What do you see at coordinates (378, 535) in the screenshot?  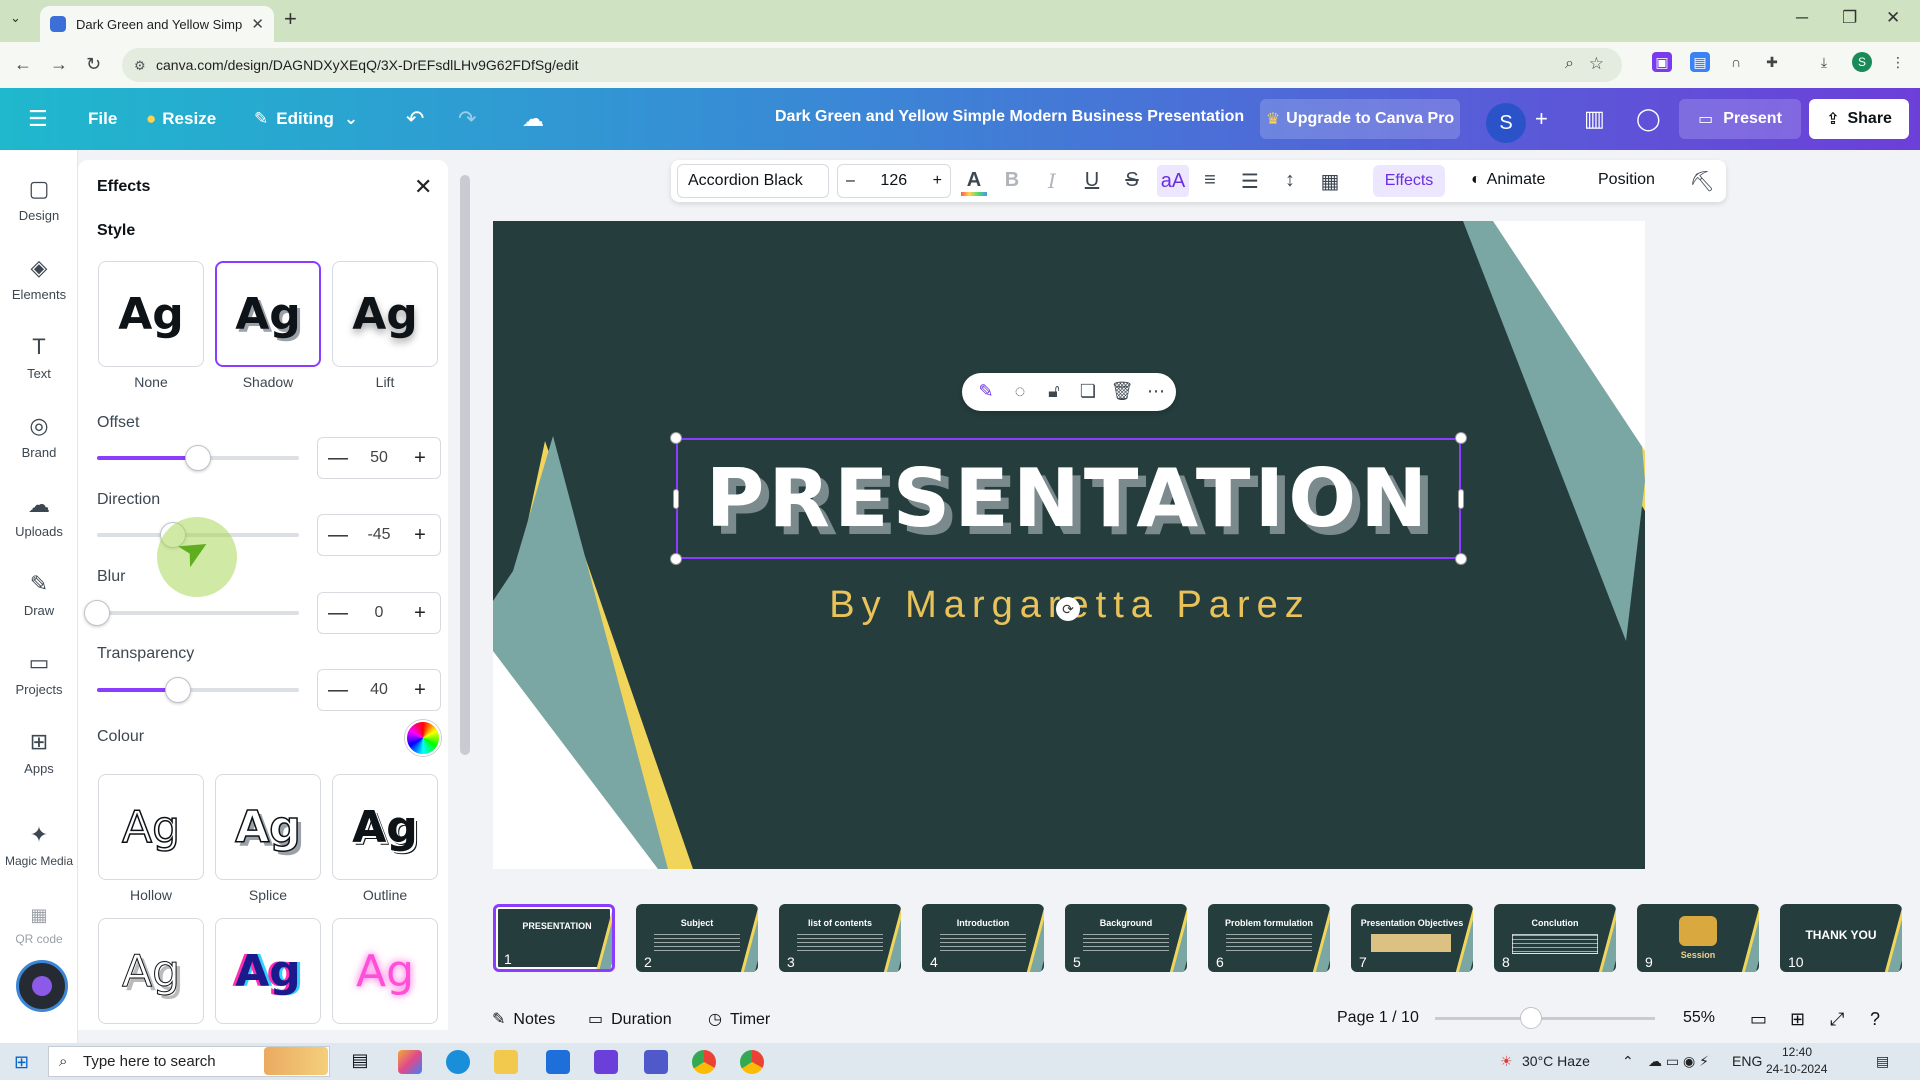 I see `direction-value: -45` at bounding box center [378, 535].